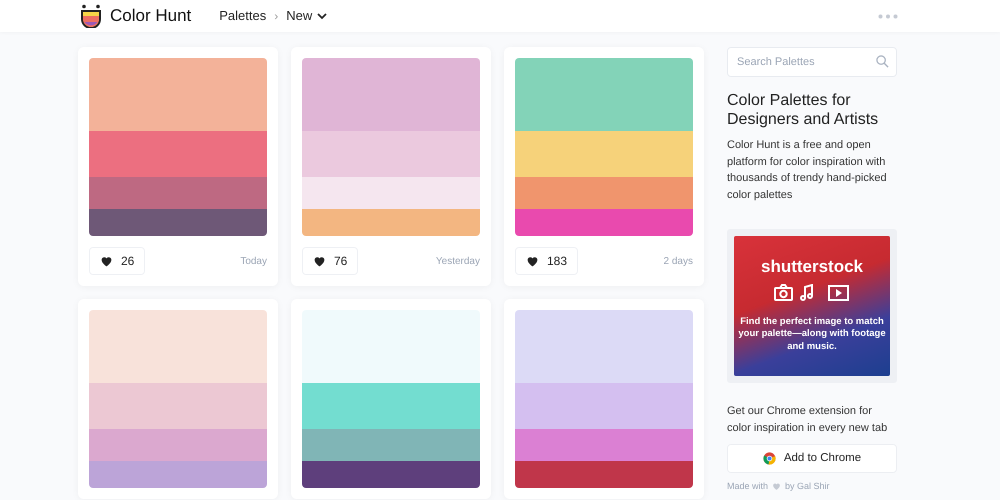 This screenshot has height=500, width=1000. What do you see at coordinates (812, 306) in the screenshot?
I see `ad-banner: shutterstock Find the perfect image to match your palette—along with footage and music.` at bounding box center [812, 306].